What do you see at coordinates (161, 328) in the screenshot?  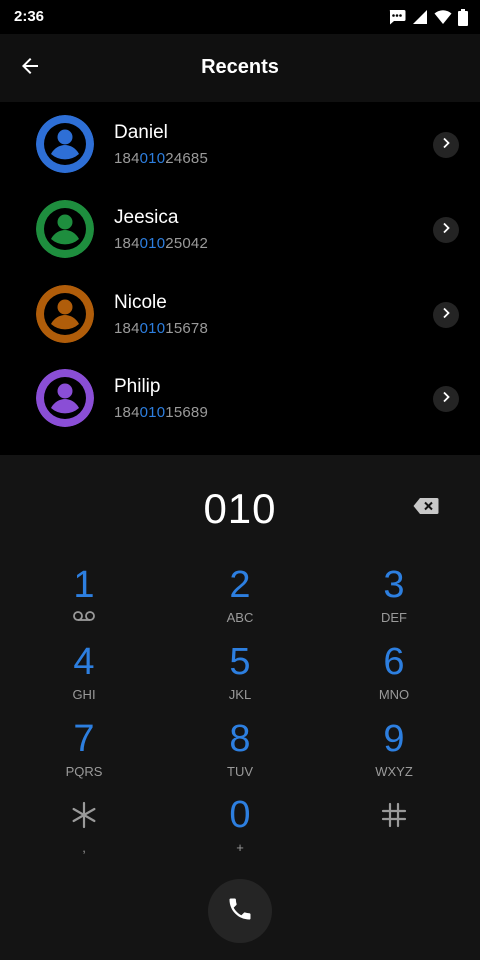 I see `contact-number: 18401015678` at bounding box center [161, 328].